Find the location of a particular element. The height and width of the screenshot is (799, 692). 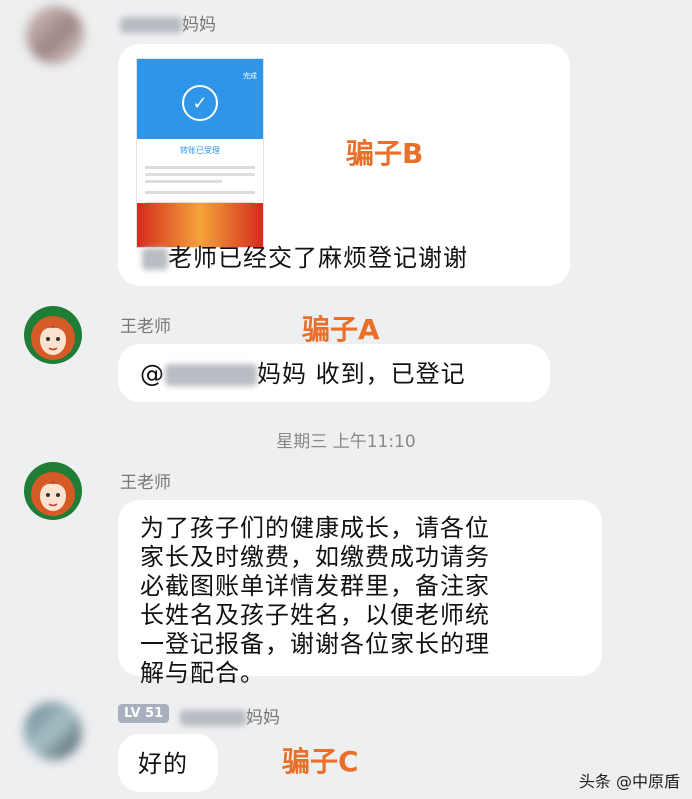

text-line: 一登记报备，谢谢各位家长的理 is located at coordinates (315, 644).